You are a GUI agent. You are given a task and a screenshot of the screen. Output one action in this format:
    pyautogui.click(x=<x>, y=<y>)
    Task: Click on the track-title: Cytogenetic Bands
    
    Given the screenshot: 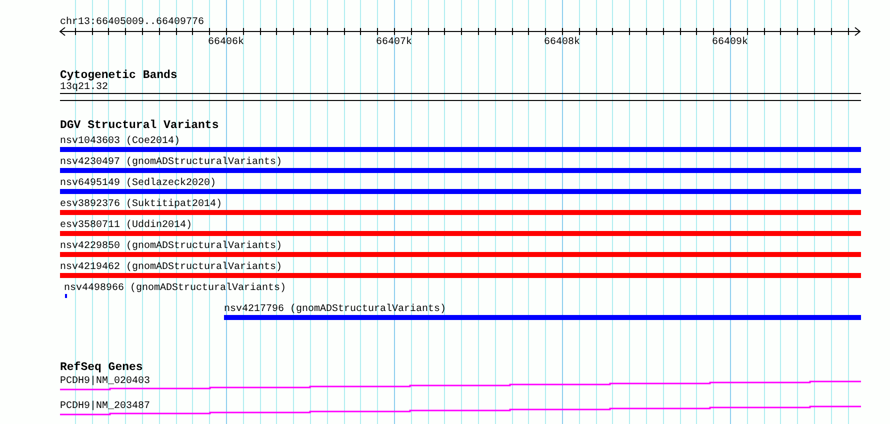 What is the action you would take?
    pyautogui.click(x=119, y=75)
    